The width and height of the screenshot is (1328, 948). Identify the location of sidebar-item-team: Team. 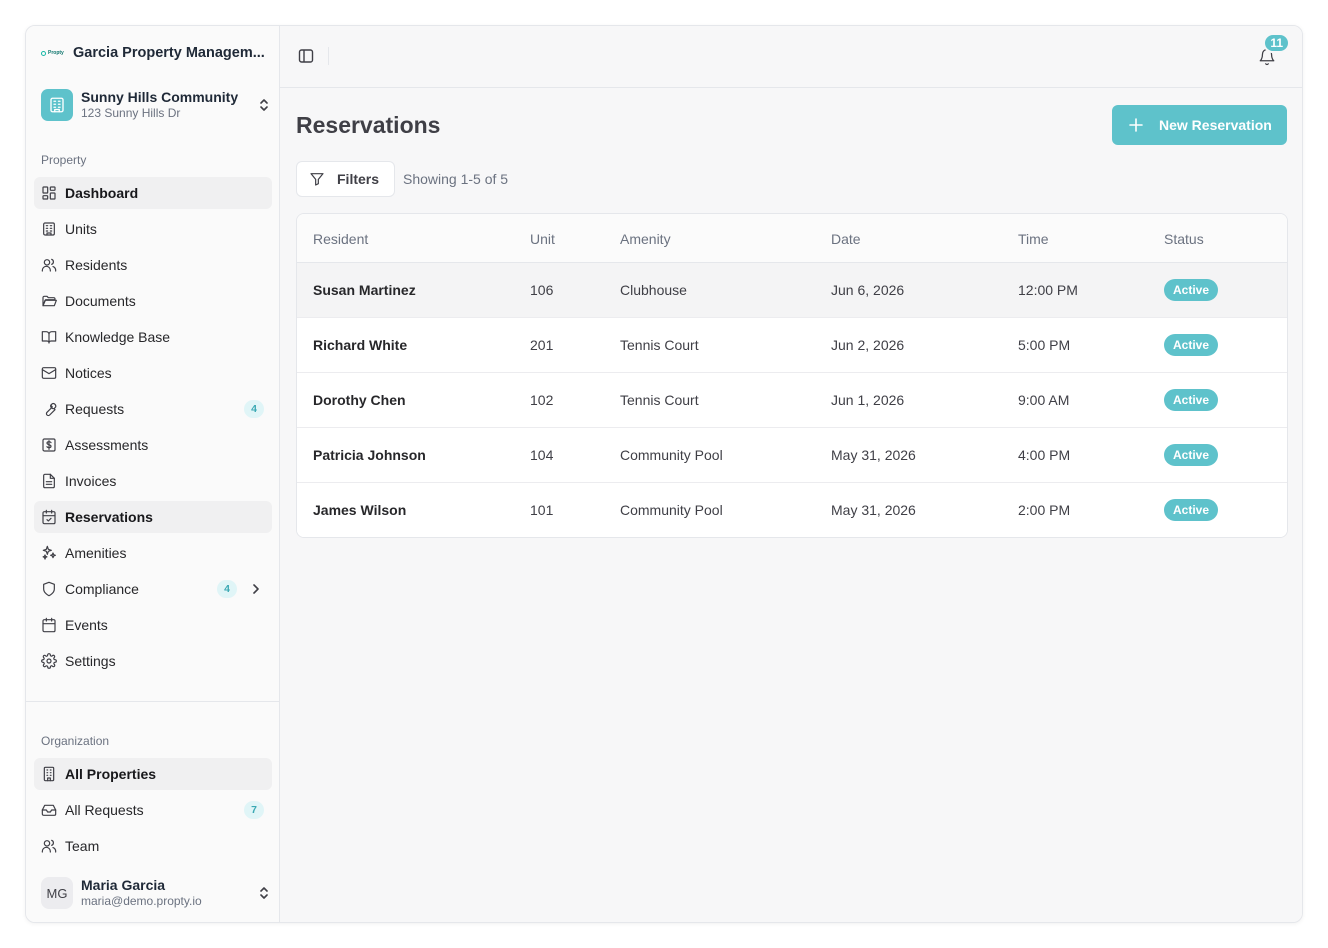
(153, 846).